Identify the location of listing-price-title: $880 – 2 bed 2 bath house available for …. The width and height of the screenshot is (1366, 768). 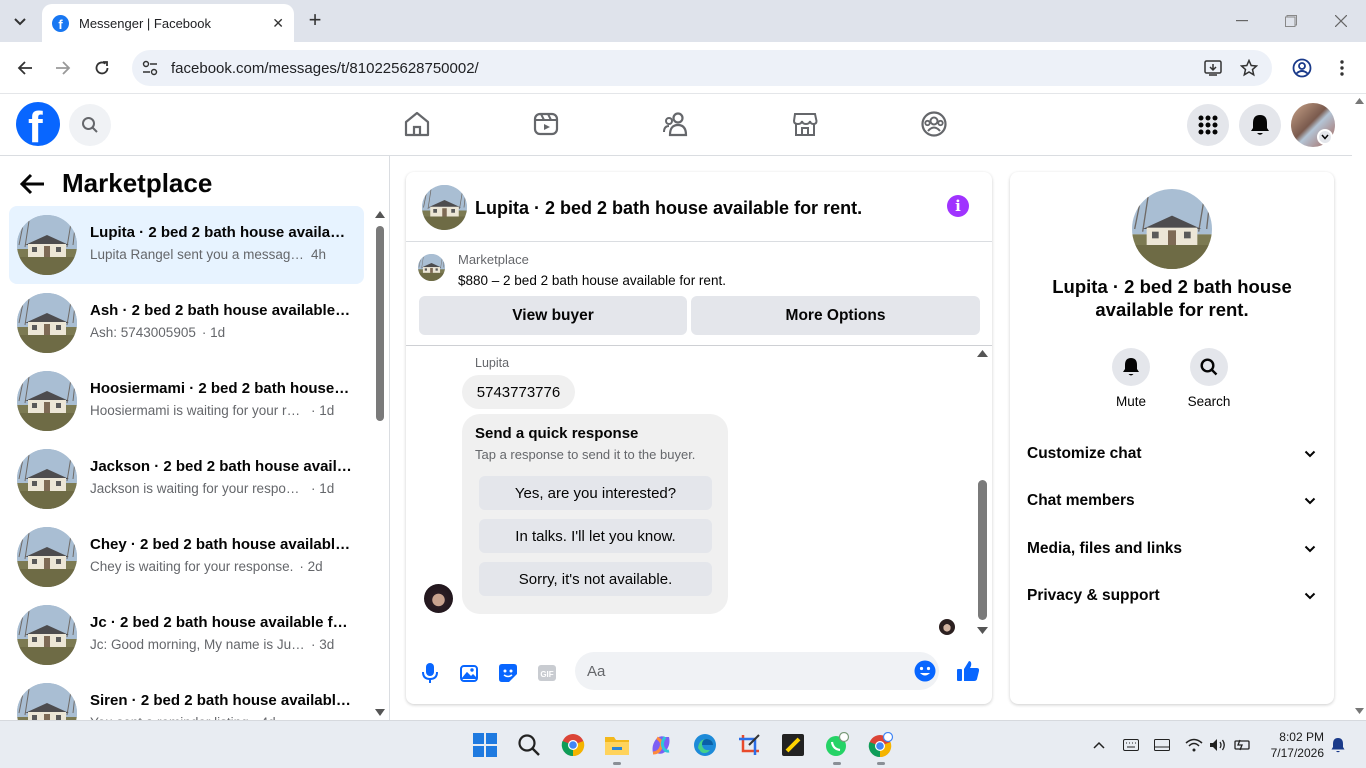
(592, 280).